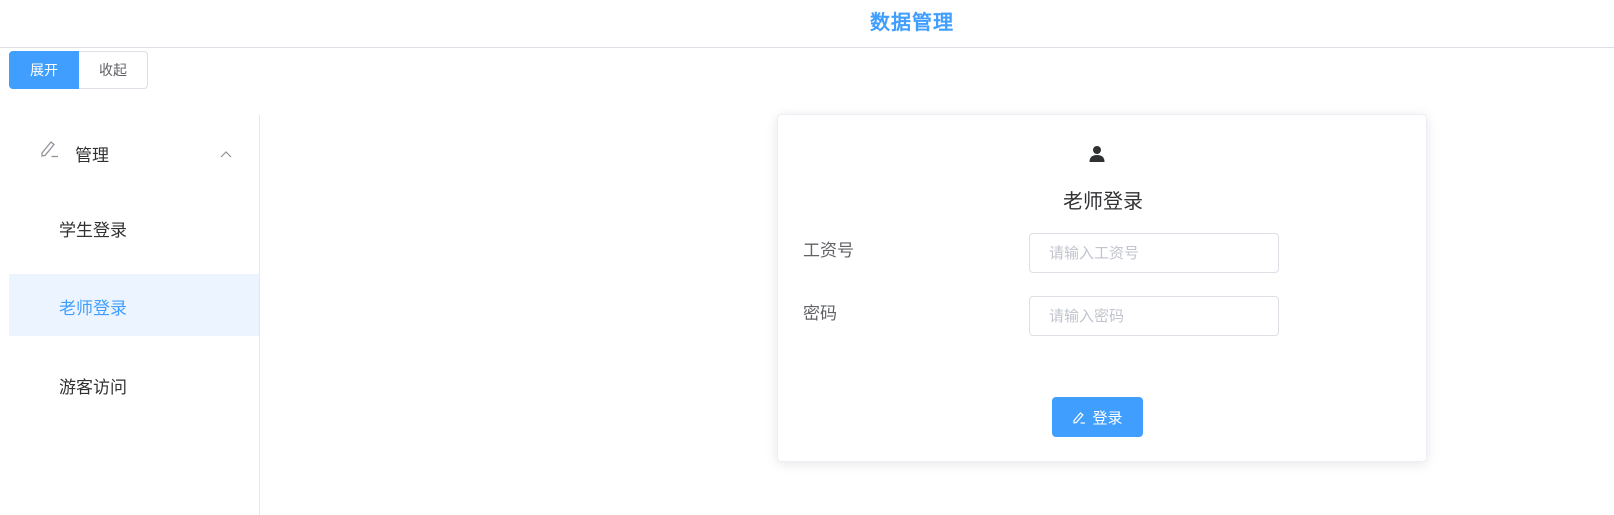  I want to click on menu-item-label: 老师登录, so click(93, 309).